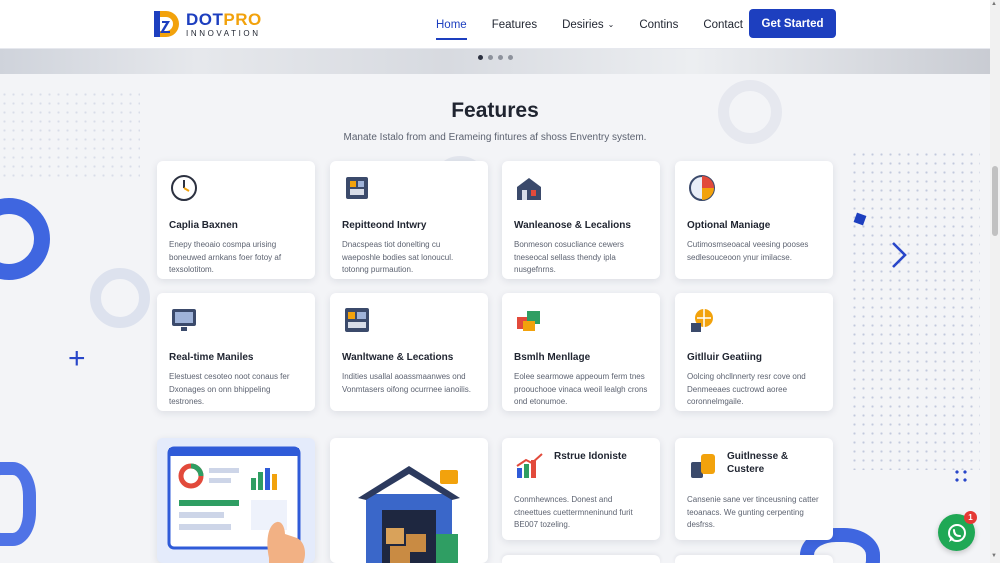 Image resolution: width=1000 pixels, height=563 pixels. I want to click on logo-text-dot: DOT, so click(205, 19).